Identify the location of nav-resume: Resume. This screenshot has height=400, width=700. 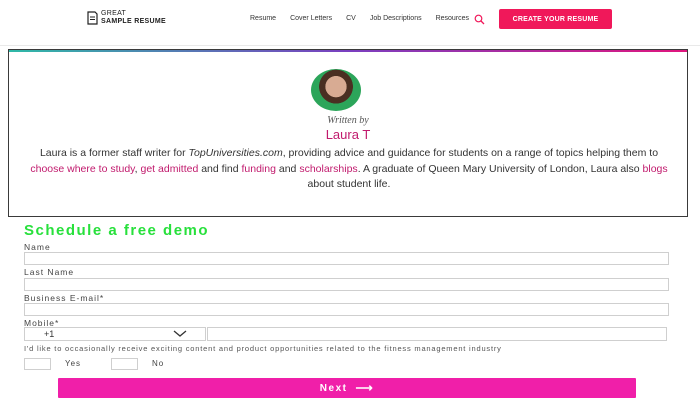
(263, 18).